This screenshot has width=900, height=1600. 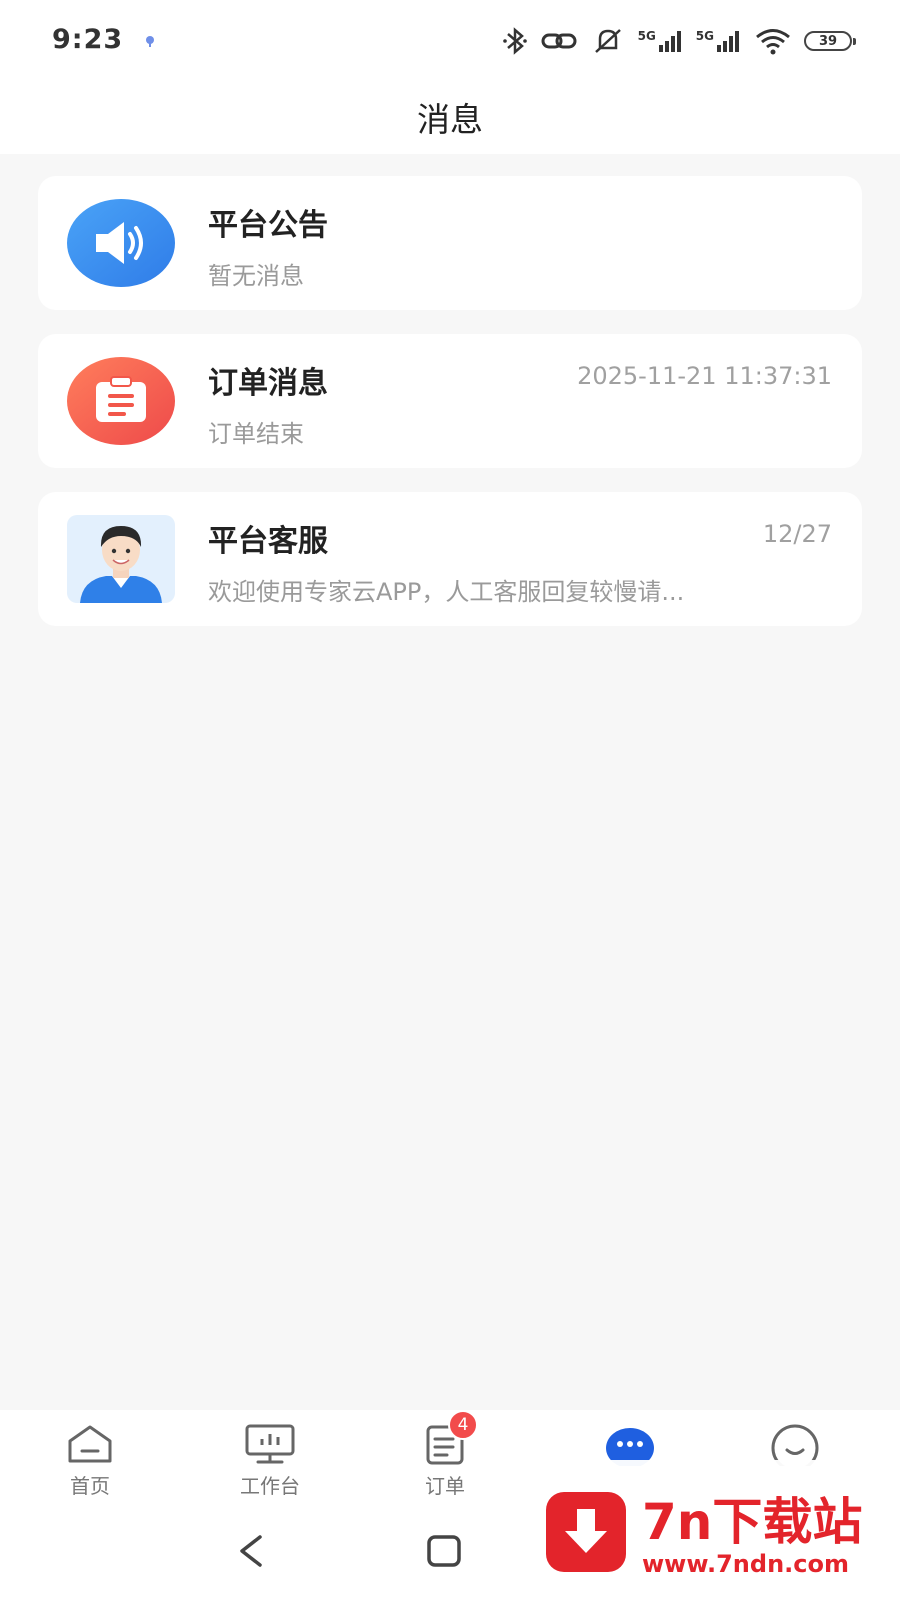 I want to click on tab-label: 订单, so click(x=445, y=1486).